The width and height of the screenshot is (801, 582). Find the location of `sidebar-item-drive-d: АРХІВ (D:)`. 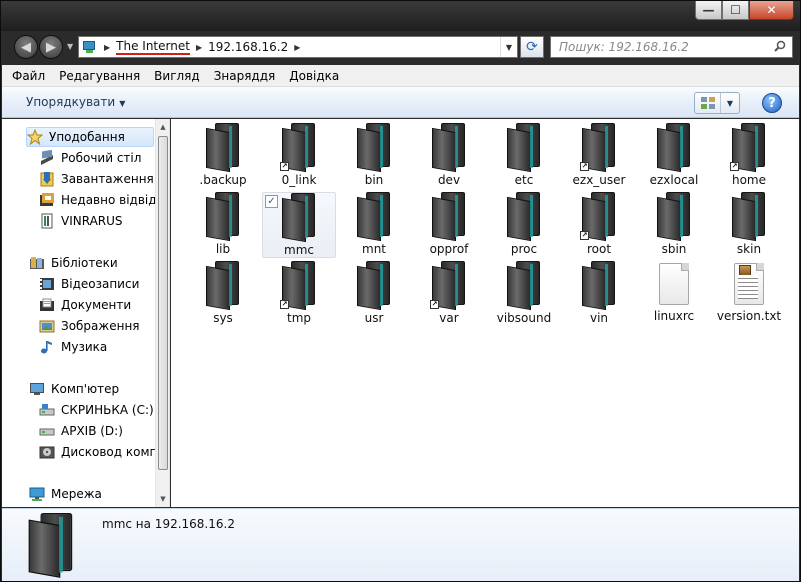

sidebar-item-drive-d: АРХІВ (D:) is located at coordinates (104, 431).